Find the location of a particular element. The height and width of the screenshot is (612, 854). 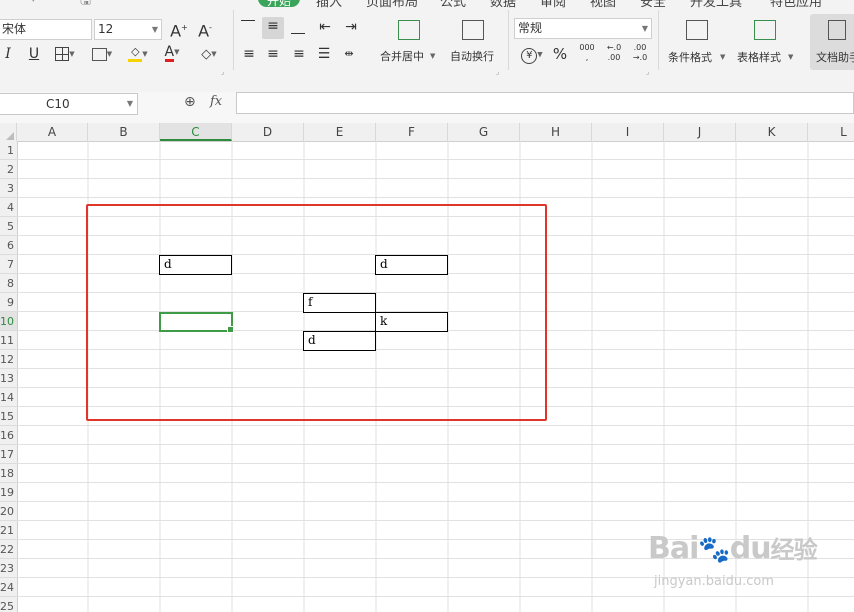

increase-decimal-button: ←.0.00 is located at coordinates (614, 53).